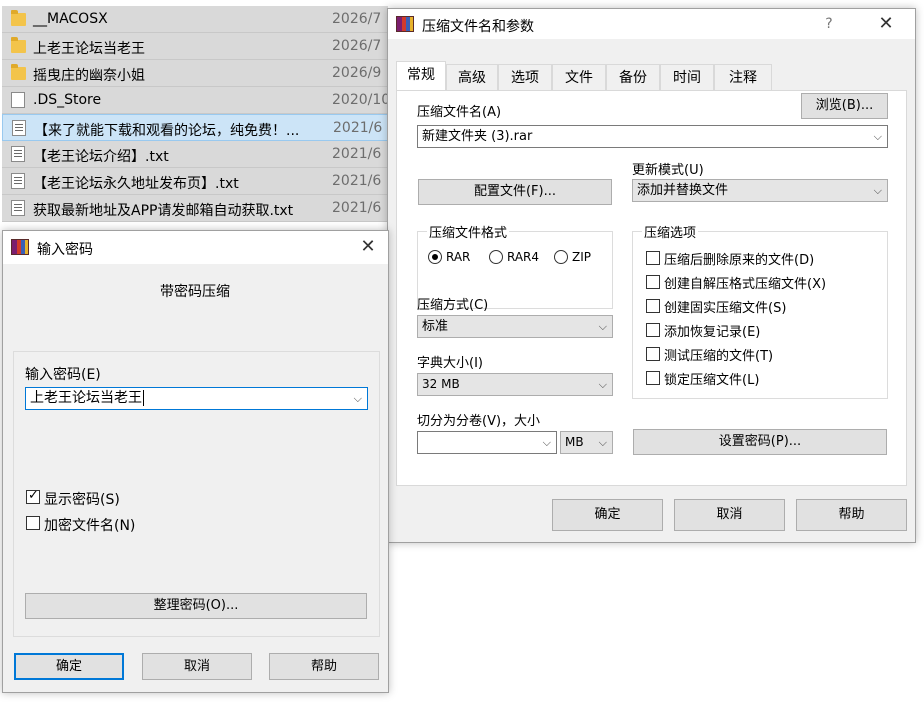  I want to click on dictionary-size-value: 32 MB, so click(441, 384).